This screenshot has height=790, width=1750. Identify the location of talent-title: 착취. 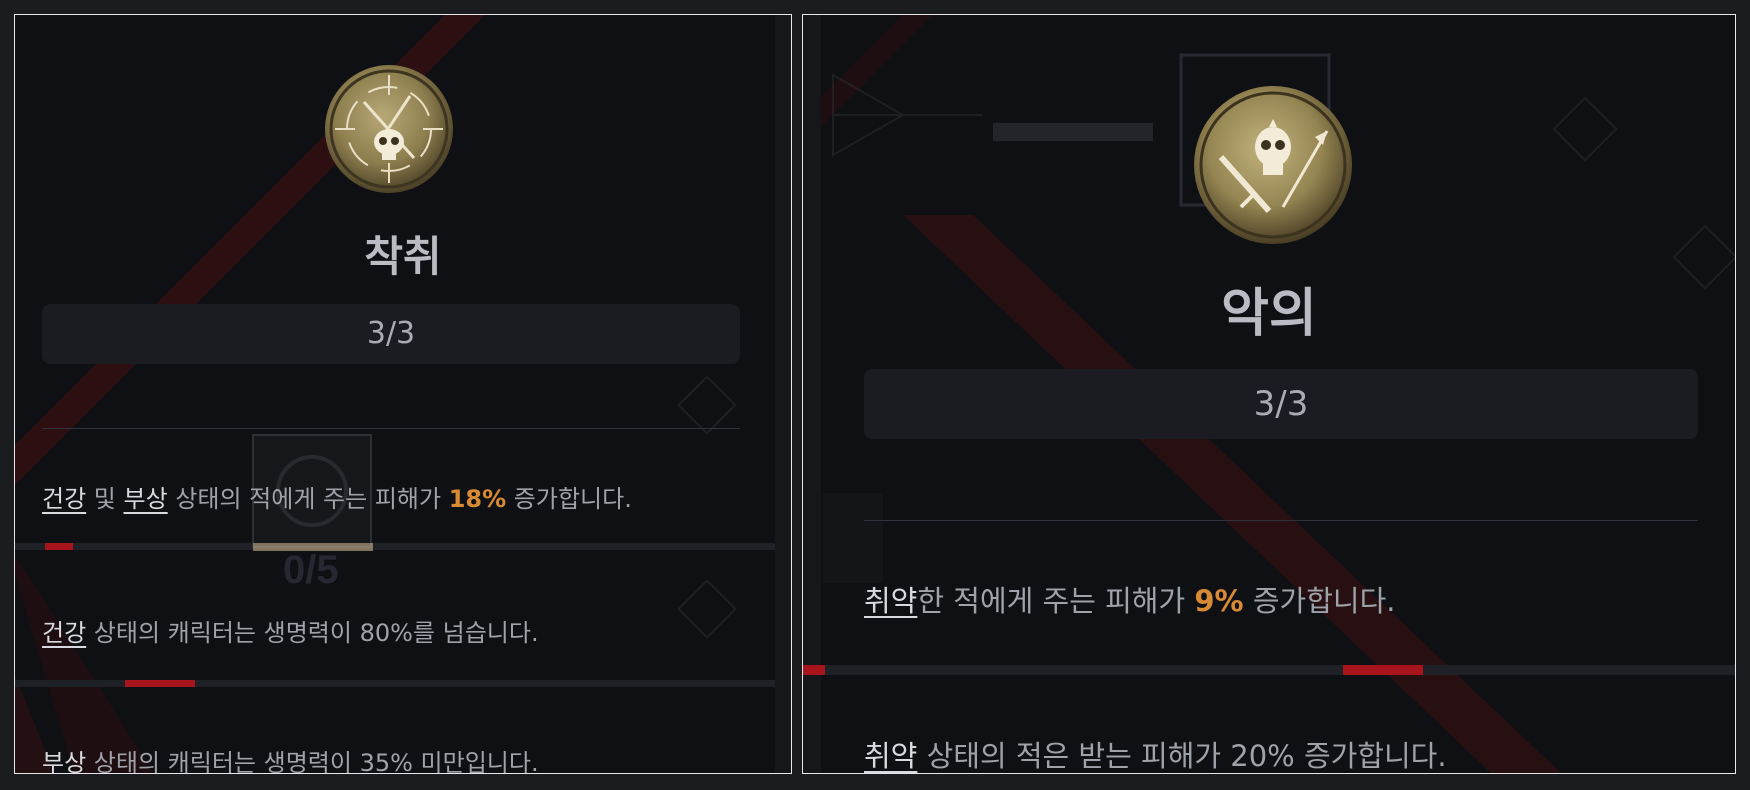
(403, 256).